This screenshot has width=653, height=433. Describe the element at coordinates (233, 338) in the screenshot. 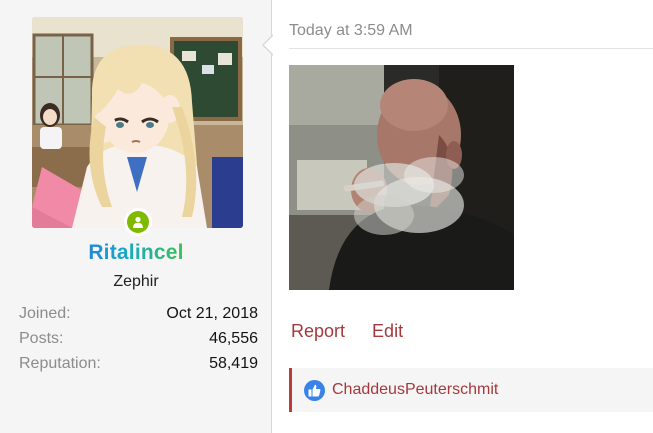

I see `stat-value: 46,556` at that location.